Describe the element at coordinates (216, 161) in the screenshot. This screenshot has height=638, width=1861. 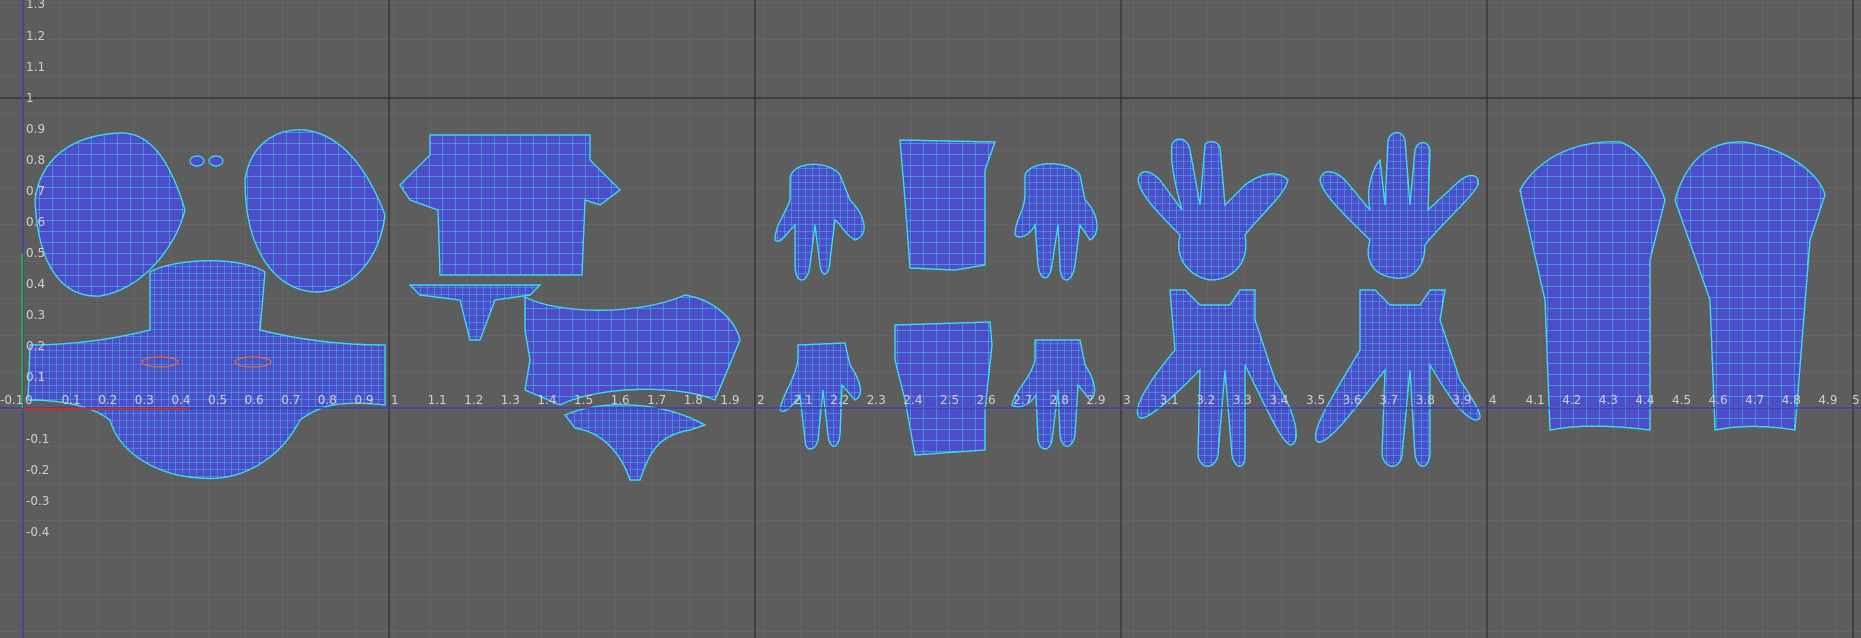
I see `uv-shell-eye-right` at that location.